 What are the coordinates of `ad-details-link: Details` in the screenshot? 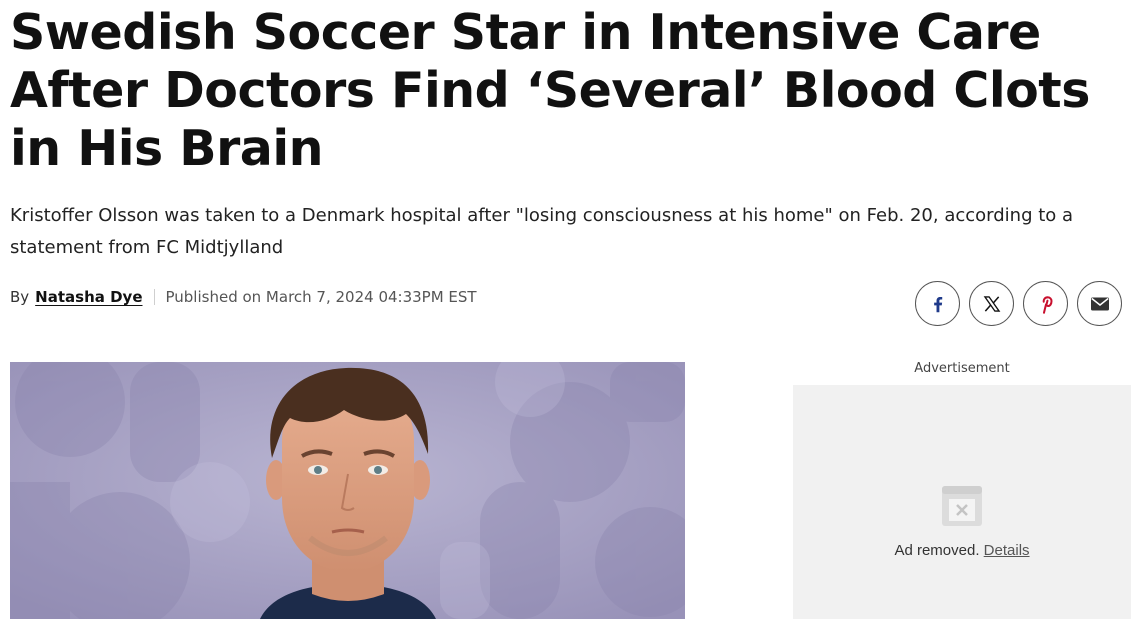 It's located at (1007, 550).